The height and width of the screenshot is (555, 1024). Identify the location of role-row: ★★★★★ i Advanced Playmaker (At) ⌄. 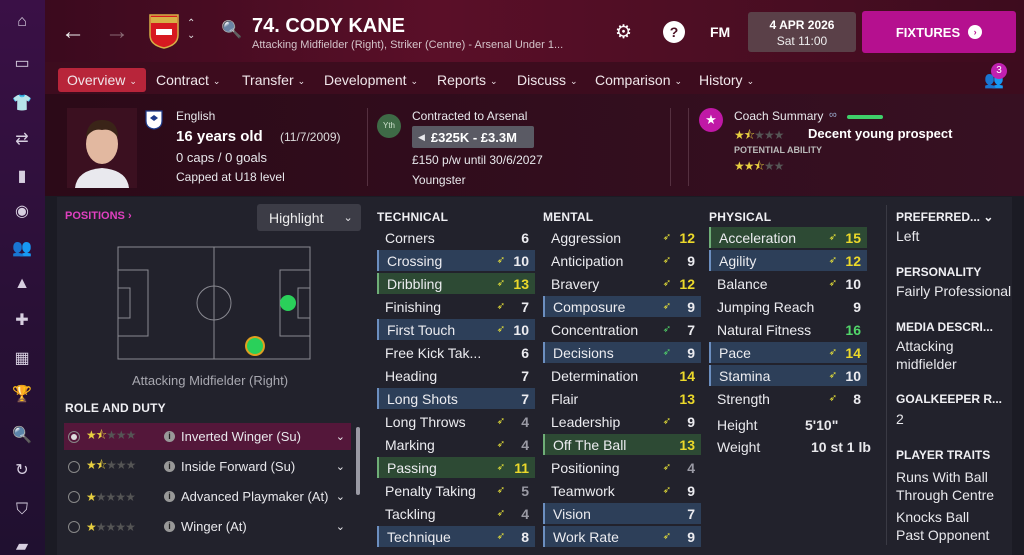
(207, 496).